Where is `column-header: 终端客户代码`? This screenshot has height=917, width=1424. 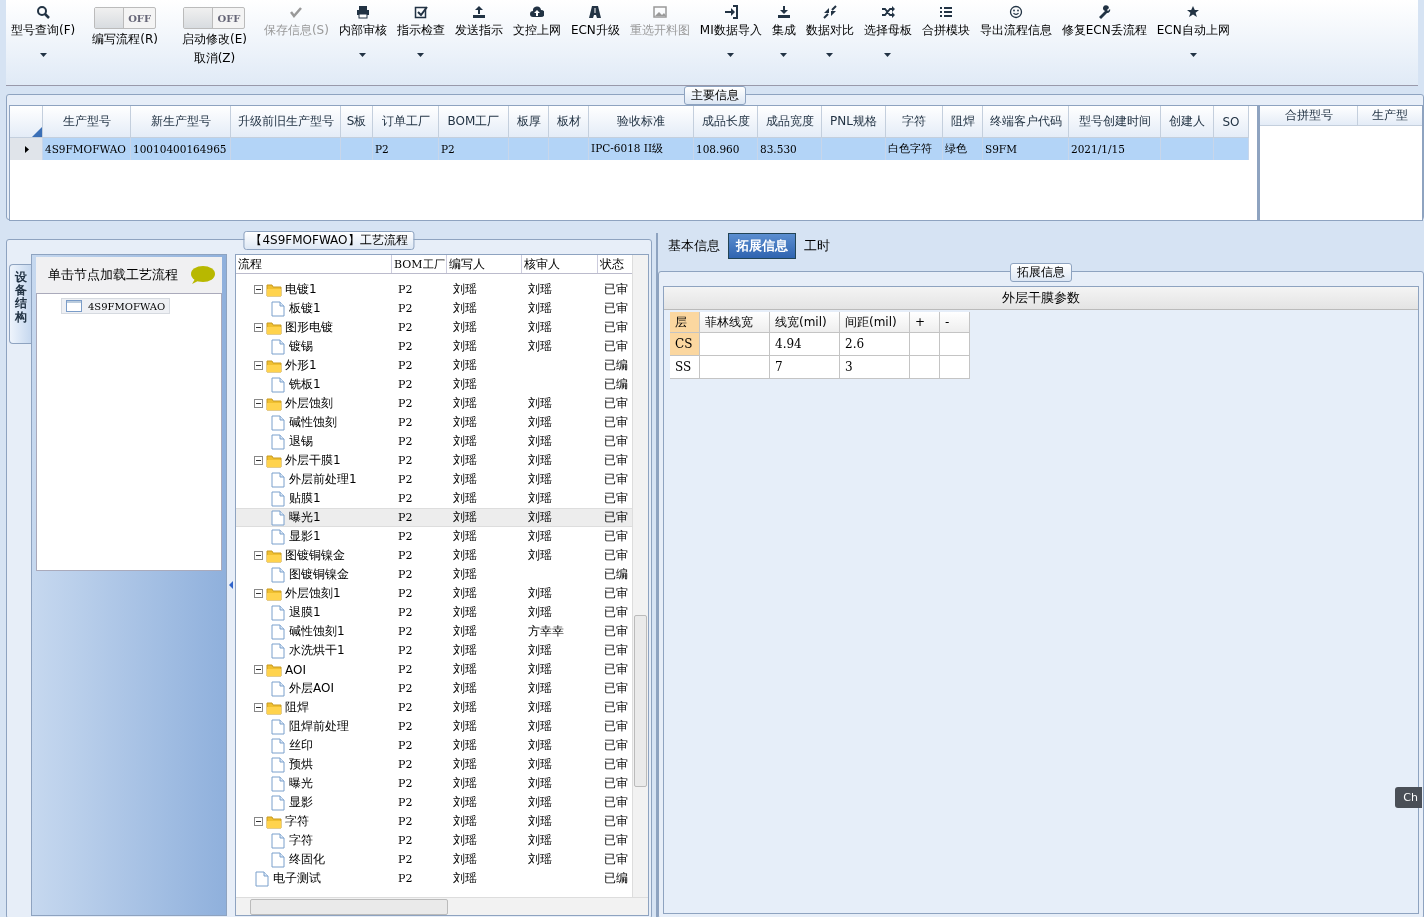
column-header: 终端客户代码 is located at coordinates (1026, 122).